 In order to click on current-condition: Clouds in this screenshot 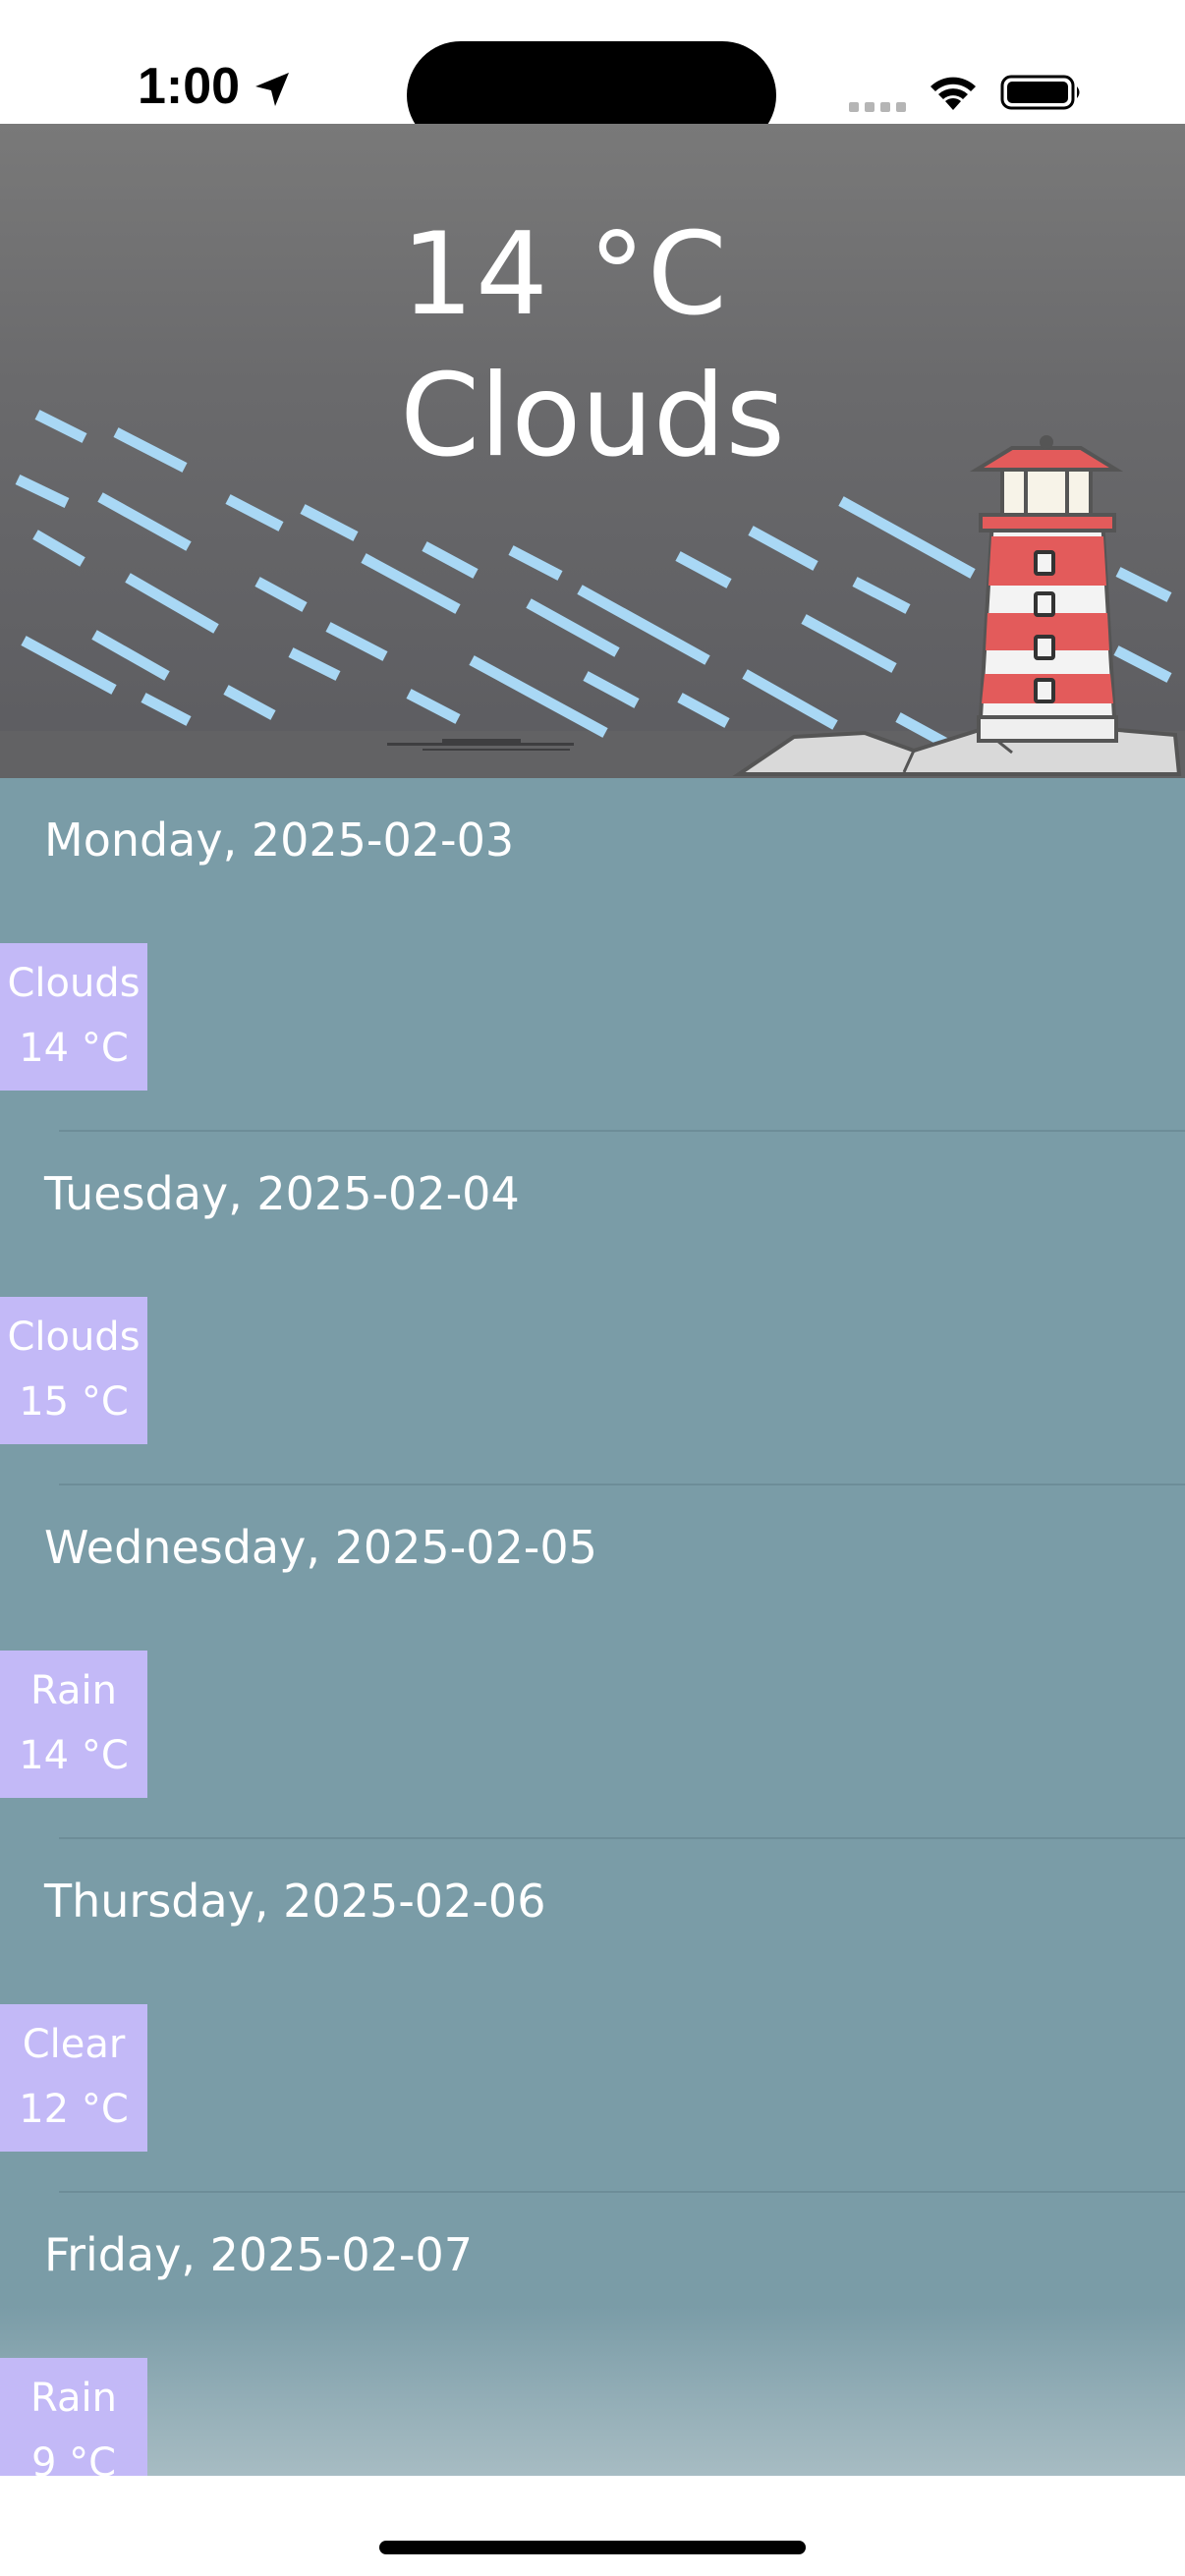, I will do `click(592, 416)`.